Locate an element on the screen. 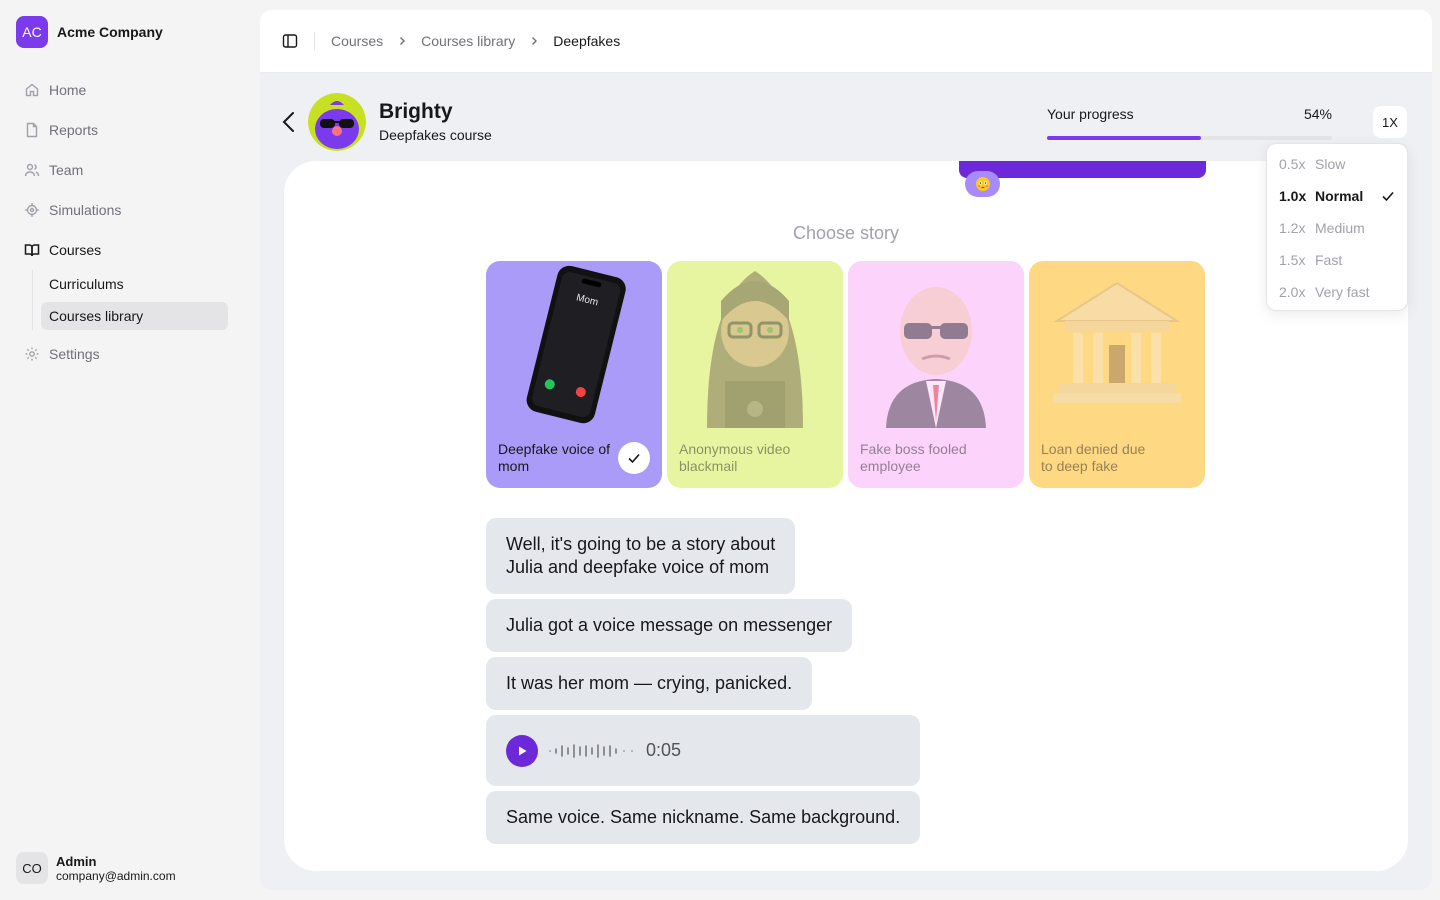 The width and height of the screenshot is (1440, 900). speed-name: Normal is located at coordinates (1339, 196).